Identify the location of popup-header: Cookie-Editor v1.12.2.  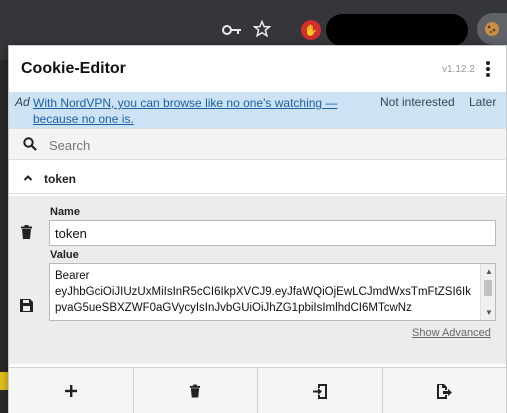
(257, 69).